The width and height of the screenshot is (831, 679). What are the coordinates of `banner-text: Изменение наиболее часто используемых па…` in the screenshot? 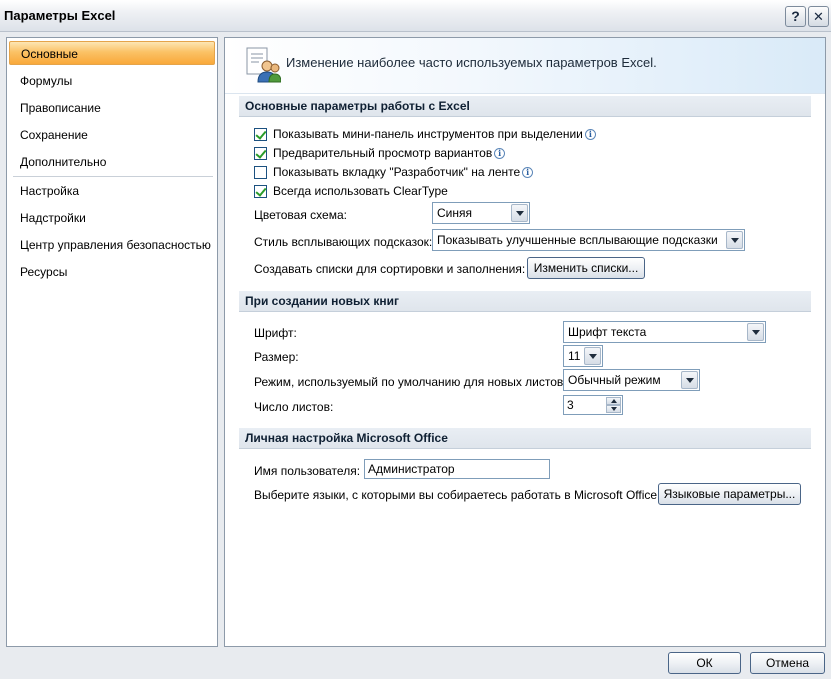 It's located at (471, 62).